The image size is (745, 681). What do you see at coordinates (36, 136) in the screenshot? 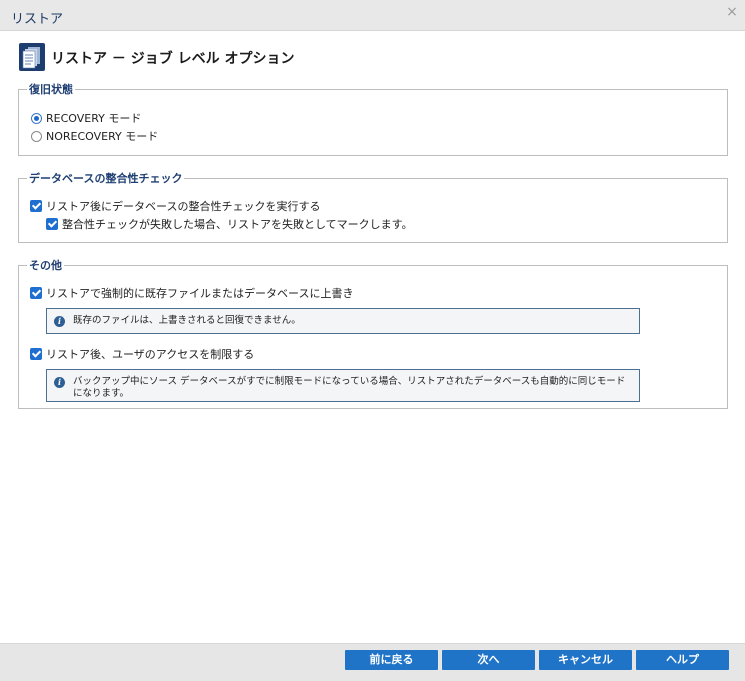
I see `norecovery-mode-radio` at bounding box center [36, 136].